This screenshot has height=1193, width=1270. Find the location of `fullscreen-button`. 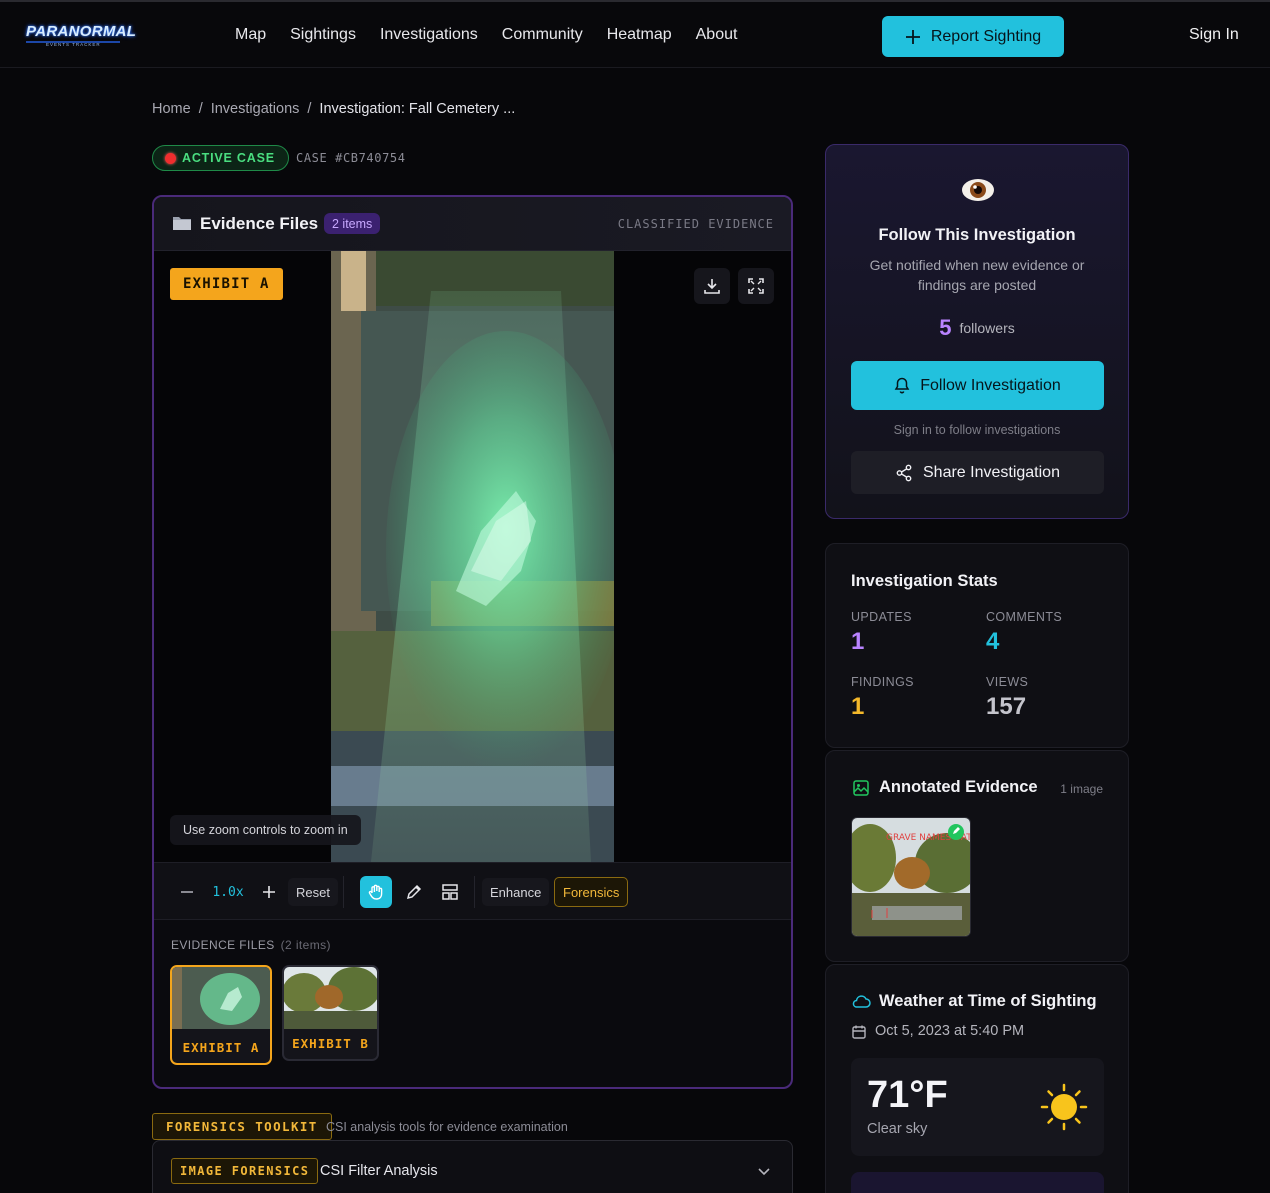

fullscreen-button is located at coordinates (756, 286).